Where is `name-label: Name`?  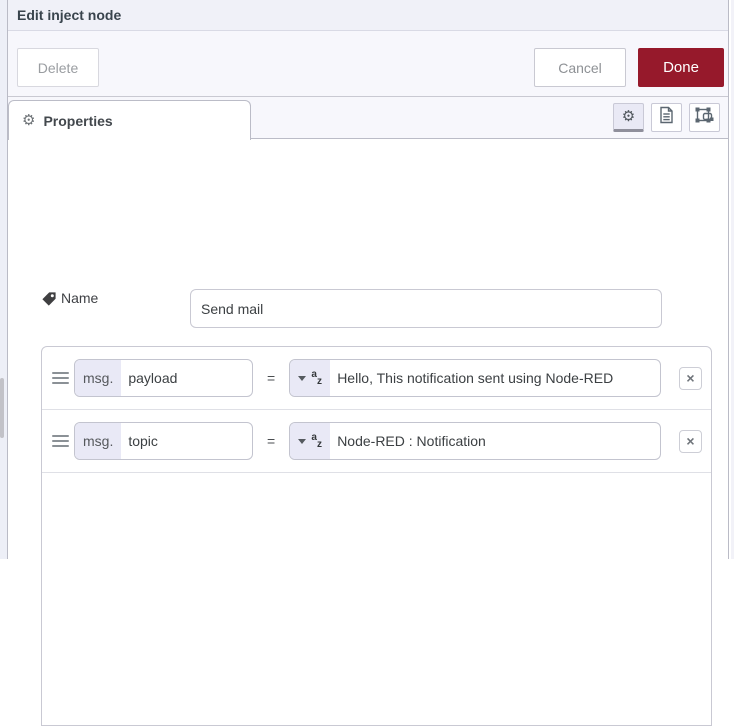
name-label: Name is located at coordinates (80, 298).